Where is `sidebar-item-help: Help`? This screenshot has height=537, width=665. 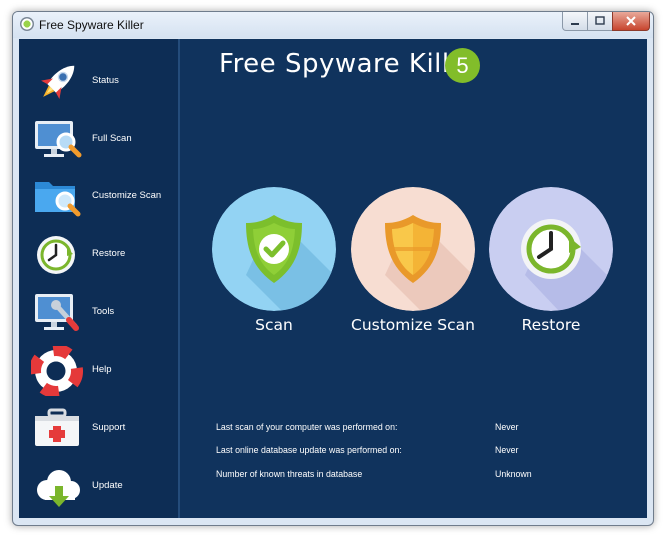
sidebar-item-help: Help is located at coordinates (98, 372).